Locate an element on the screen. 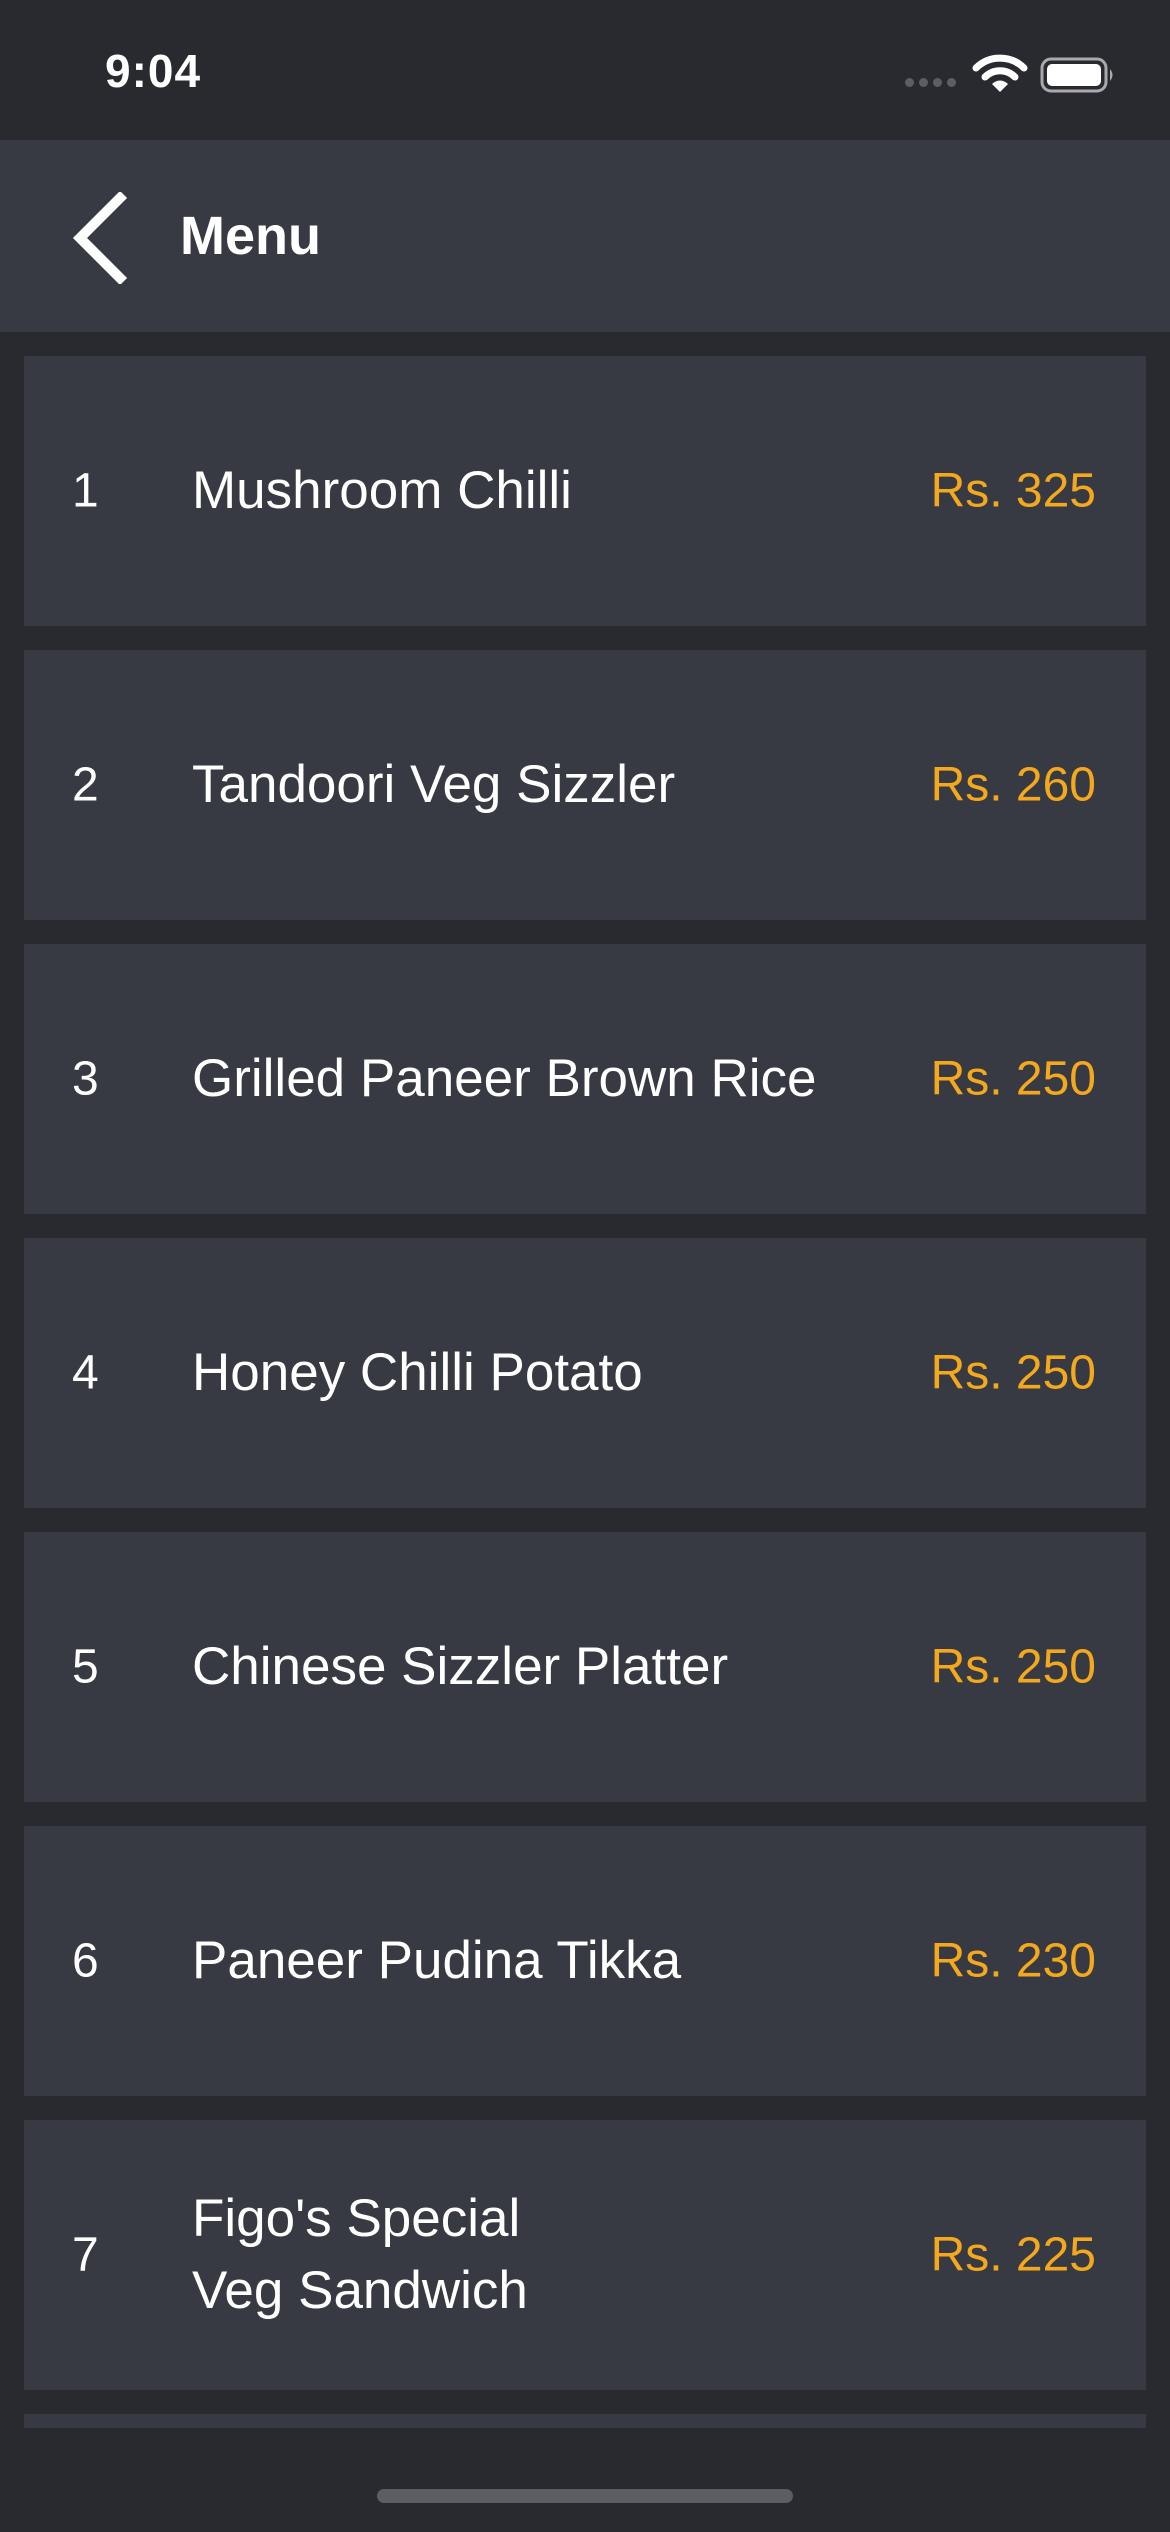 The height and width of the screenshot is (2532, 1170). item-name: Honey Chilli Potato is located at coordinates (417, 1372).